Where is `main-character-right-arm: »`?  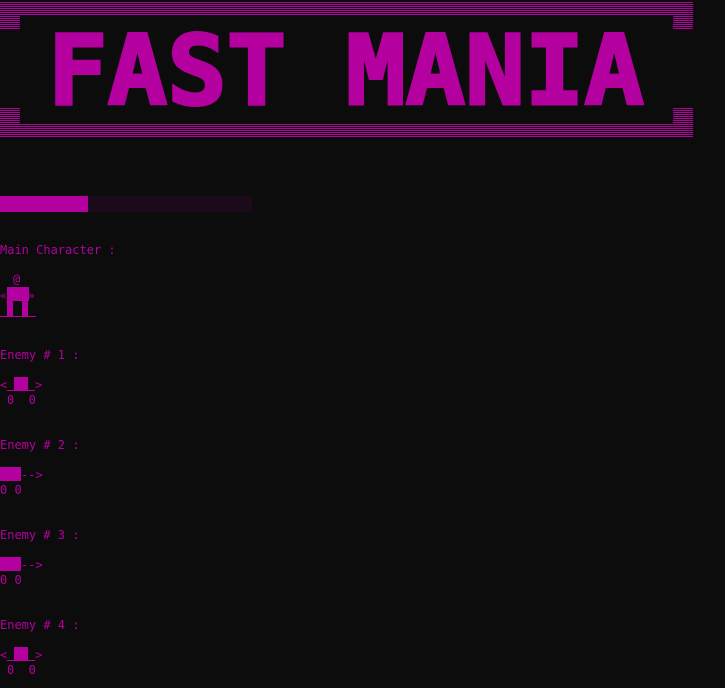 main-character-right-arm: » is located at coordinates (31, 295).